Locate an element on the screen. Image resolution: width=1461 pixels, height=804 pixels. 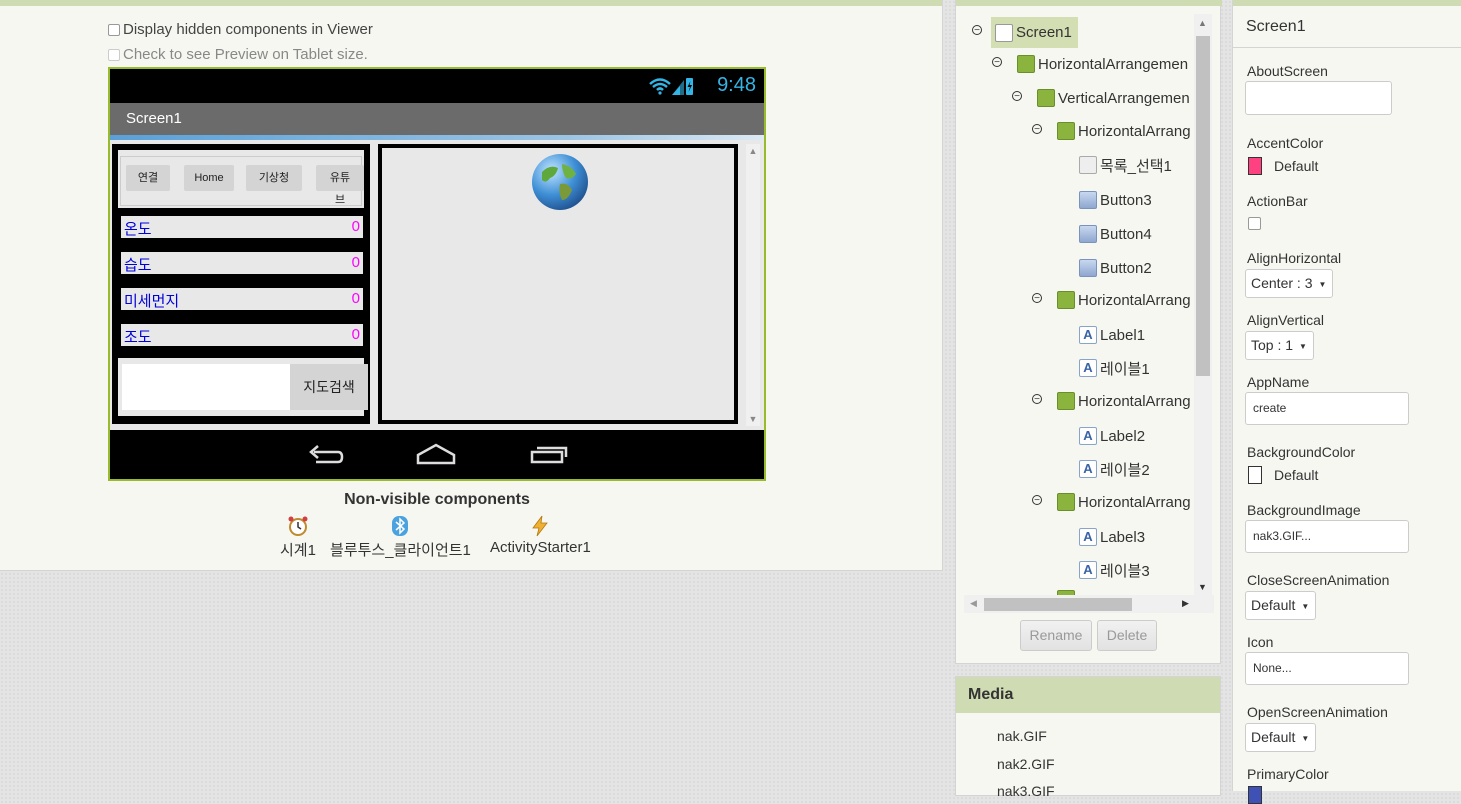
accent-color-picker: Default is located at coordinates (1283, 166).